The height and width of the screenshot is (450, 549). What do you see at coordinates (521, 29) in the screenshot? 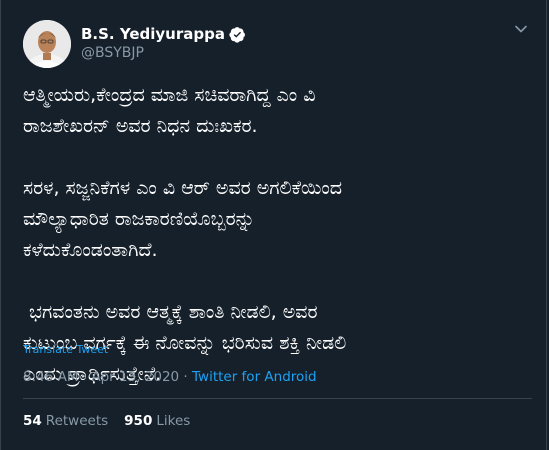
I see `chevron-down-icon` at bounding box center [521, 29].